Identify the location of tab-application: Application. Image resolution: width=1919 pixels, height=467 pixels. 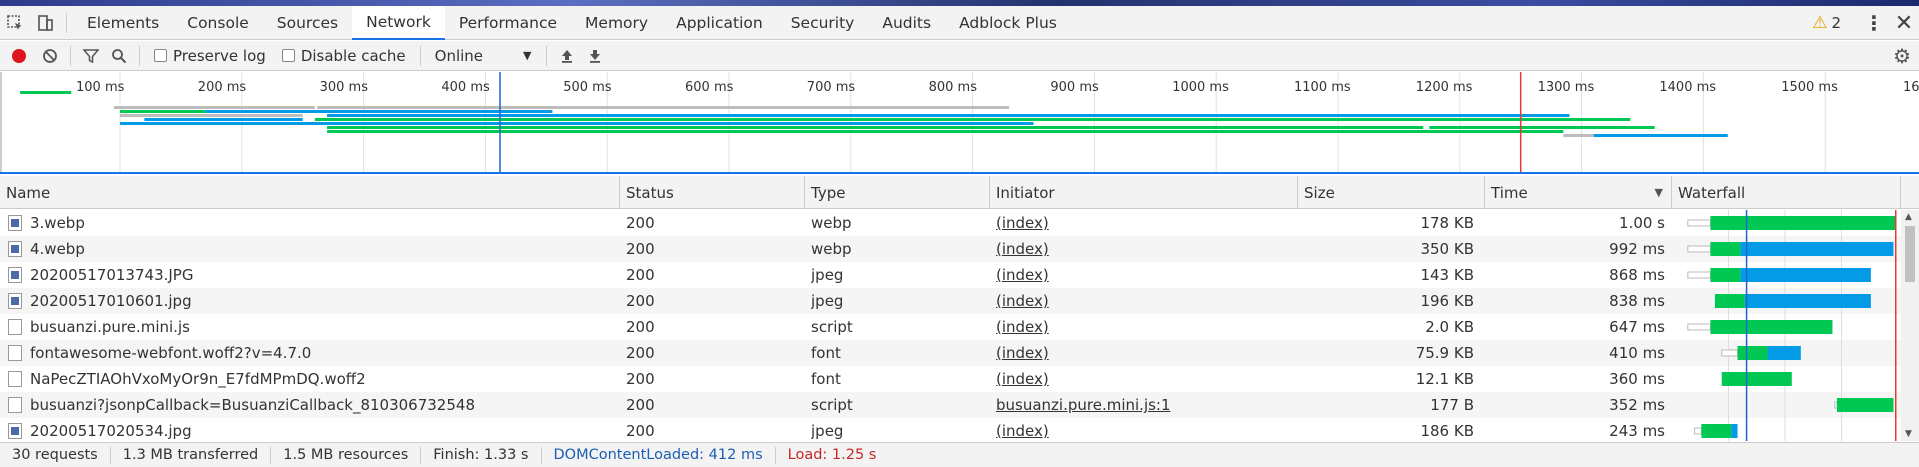
(719, 23).